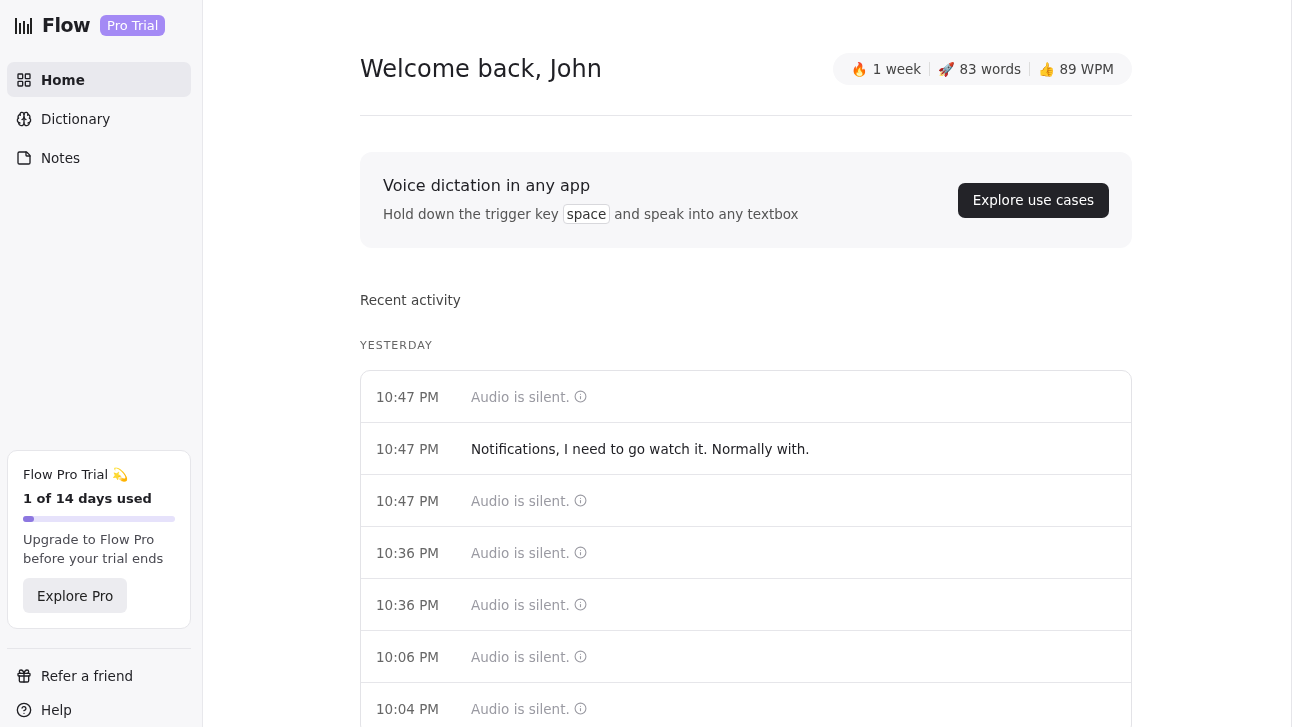 The height and width of the screenshot is (727, 1292). What do you see at coordinates (133, 25) in the screenshot?
I see `plan-badge: Pro Trial` at bounding box center [133, 25].